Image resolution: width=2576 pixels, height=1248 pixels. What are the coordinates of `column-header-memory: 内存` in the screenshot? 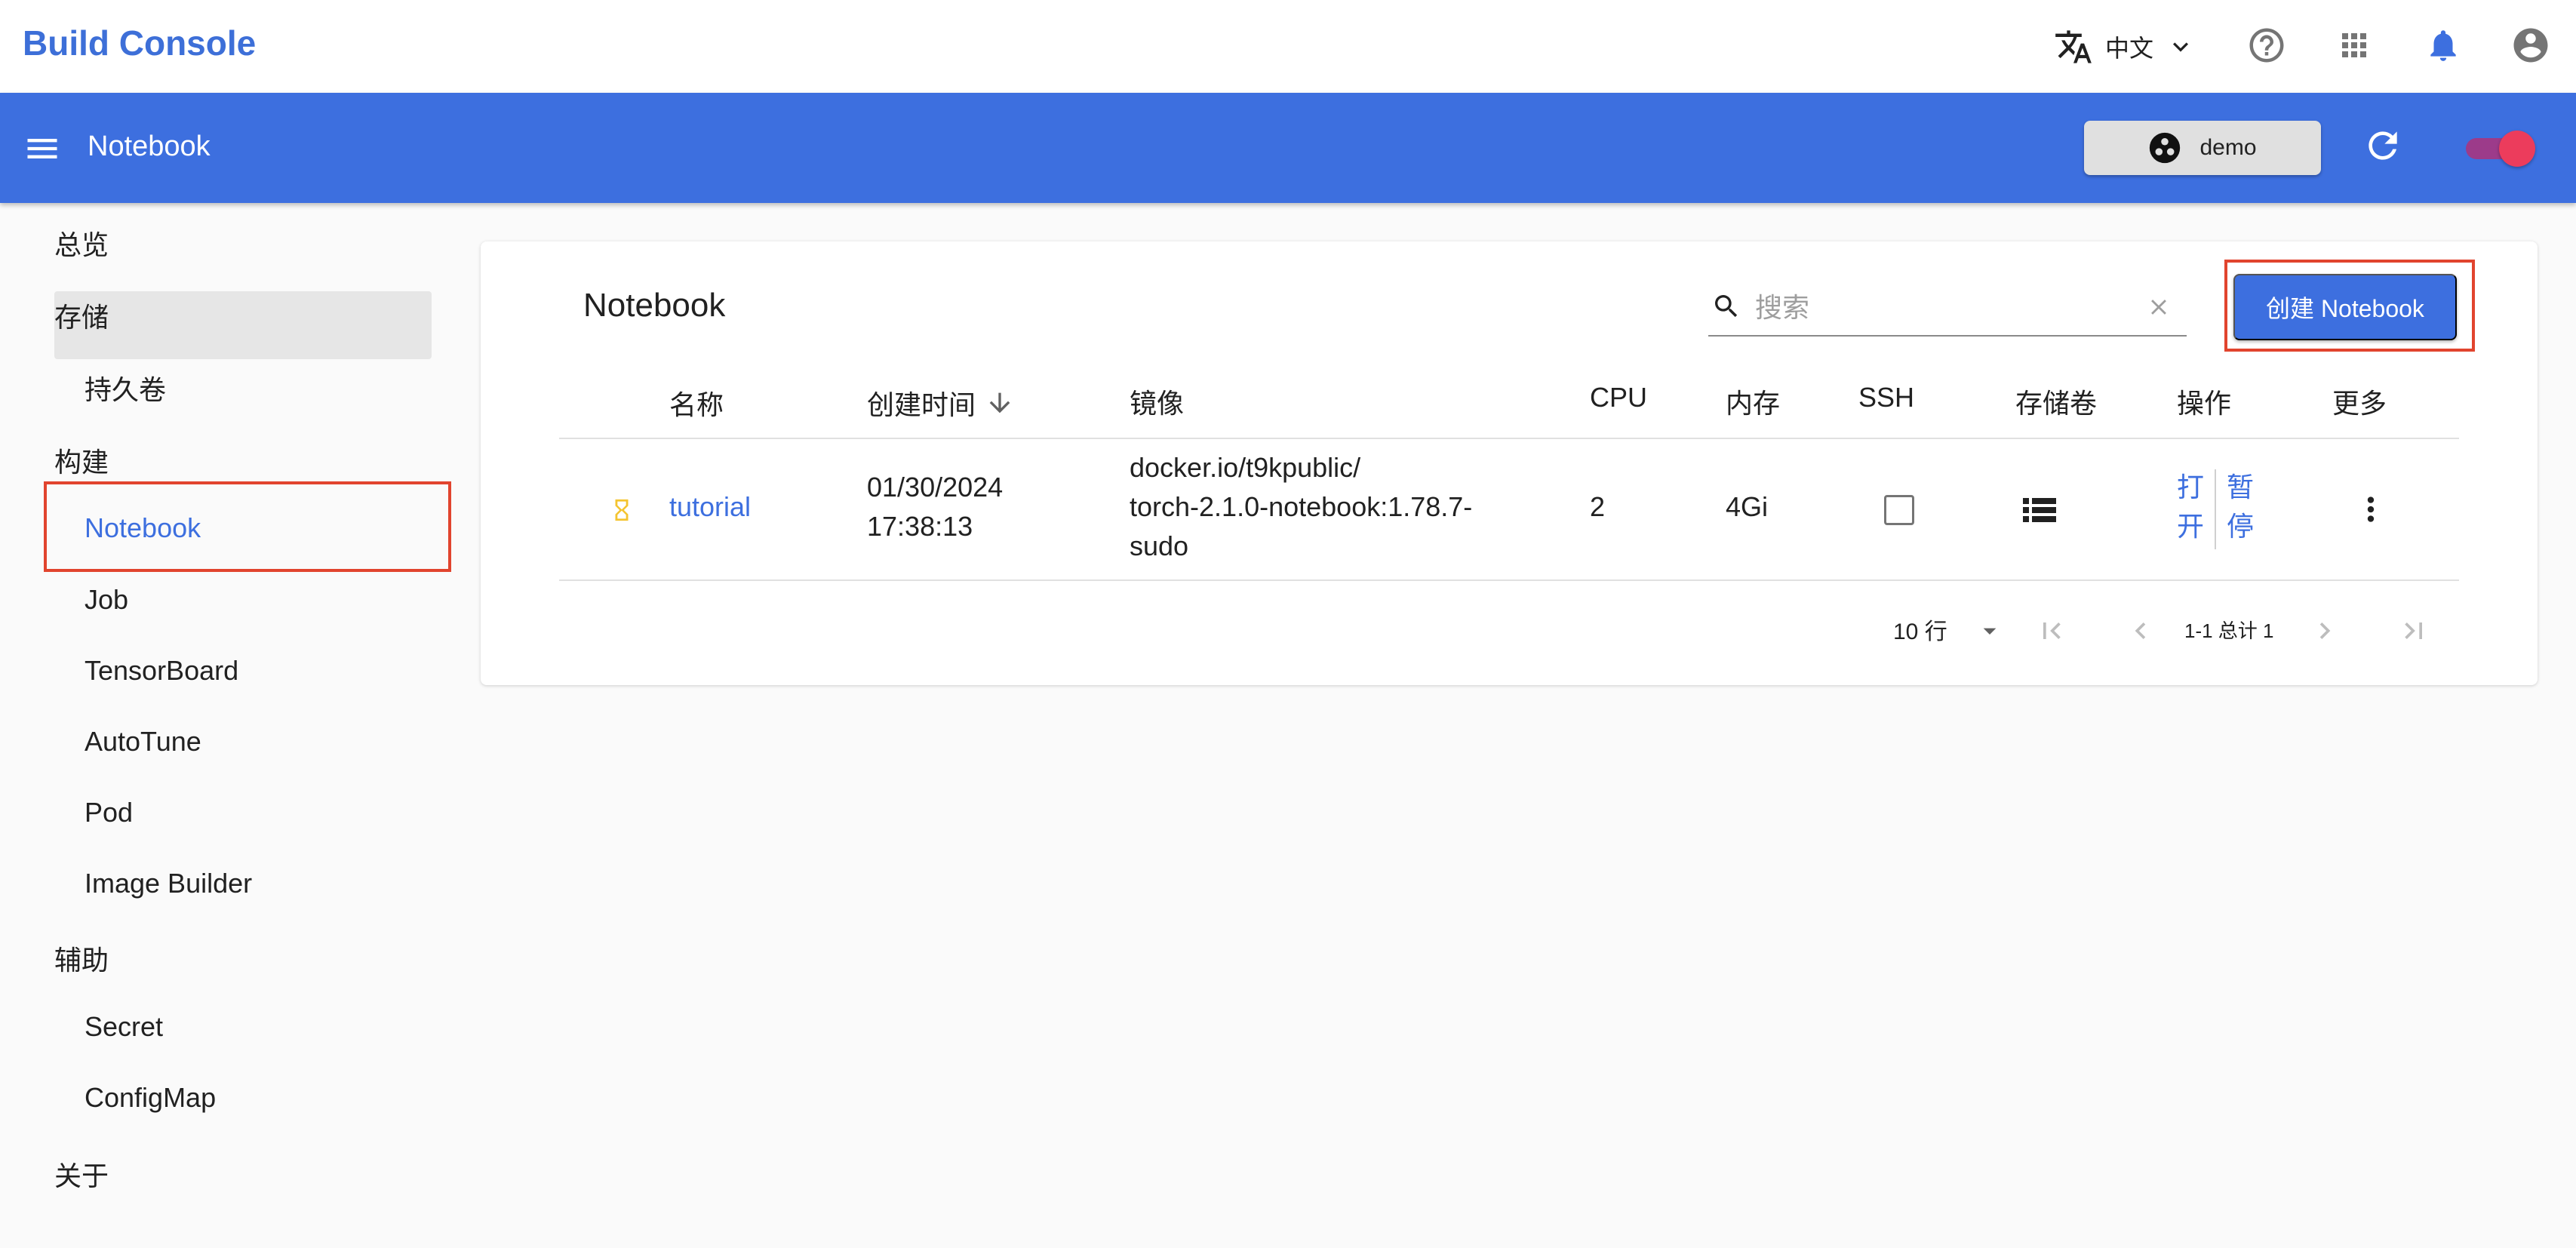 It's located at (1753, 401).